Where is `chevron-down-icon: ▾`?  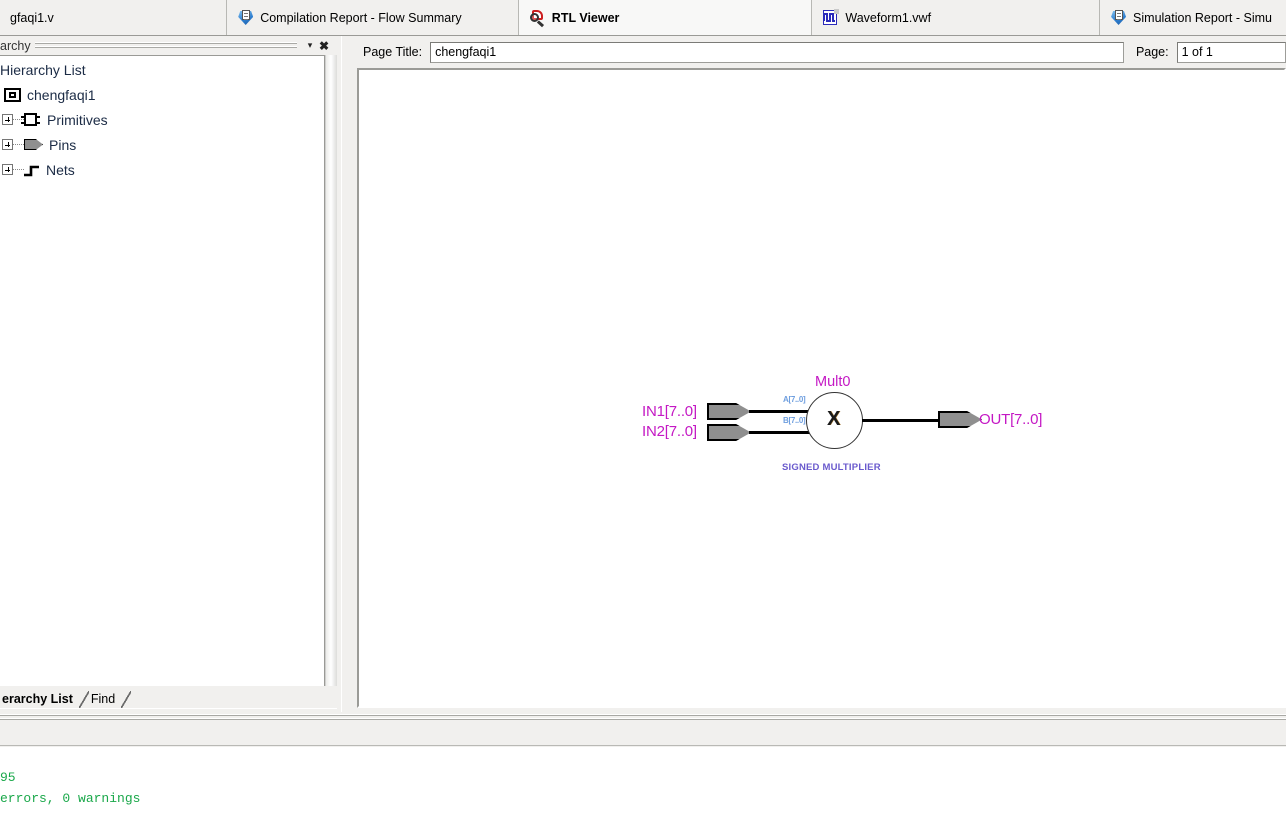
chevron-down-icon: ▾ is located at coordinates (310, 45).